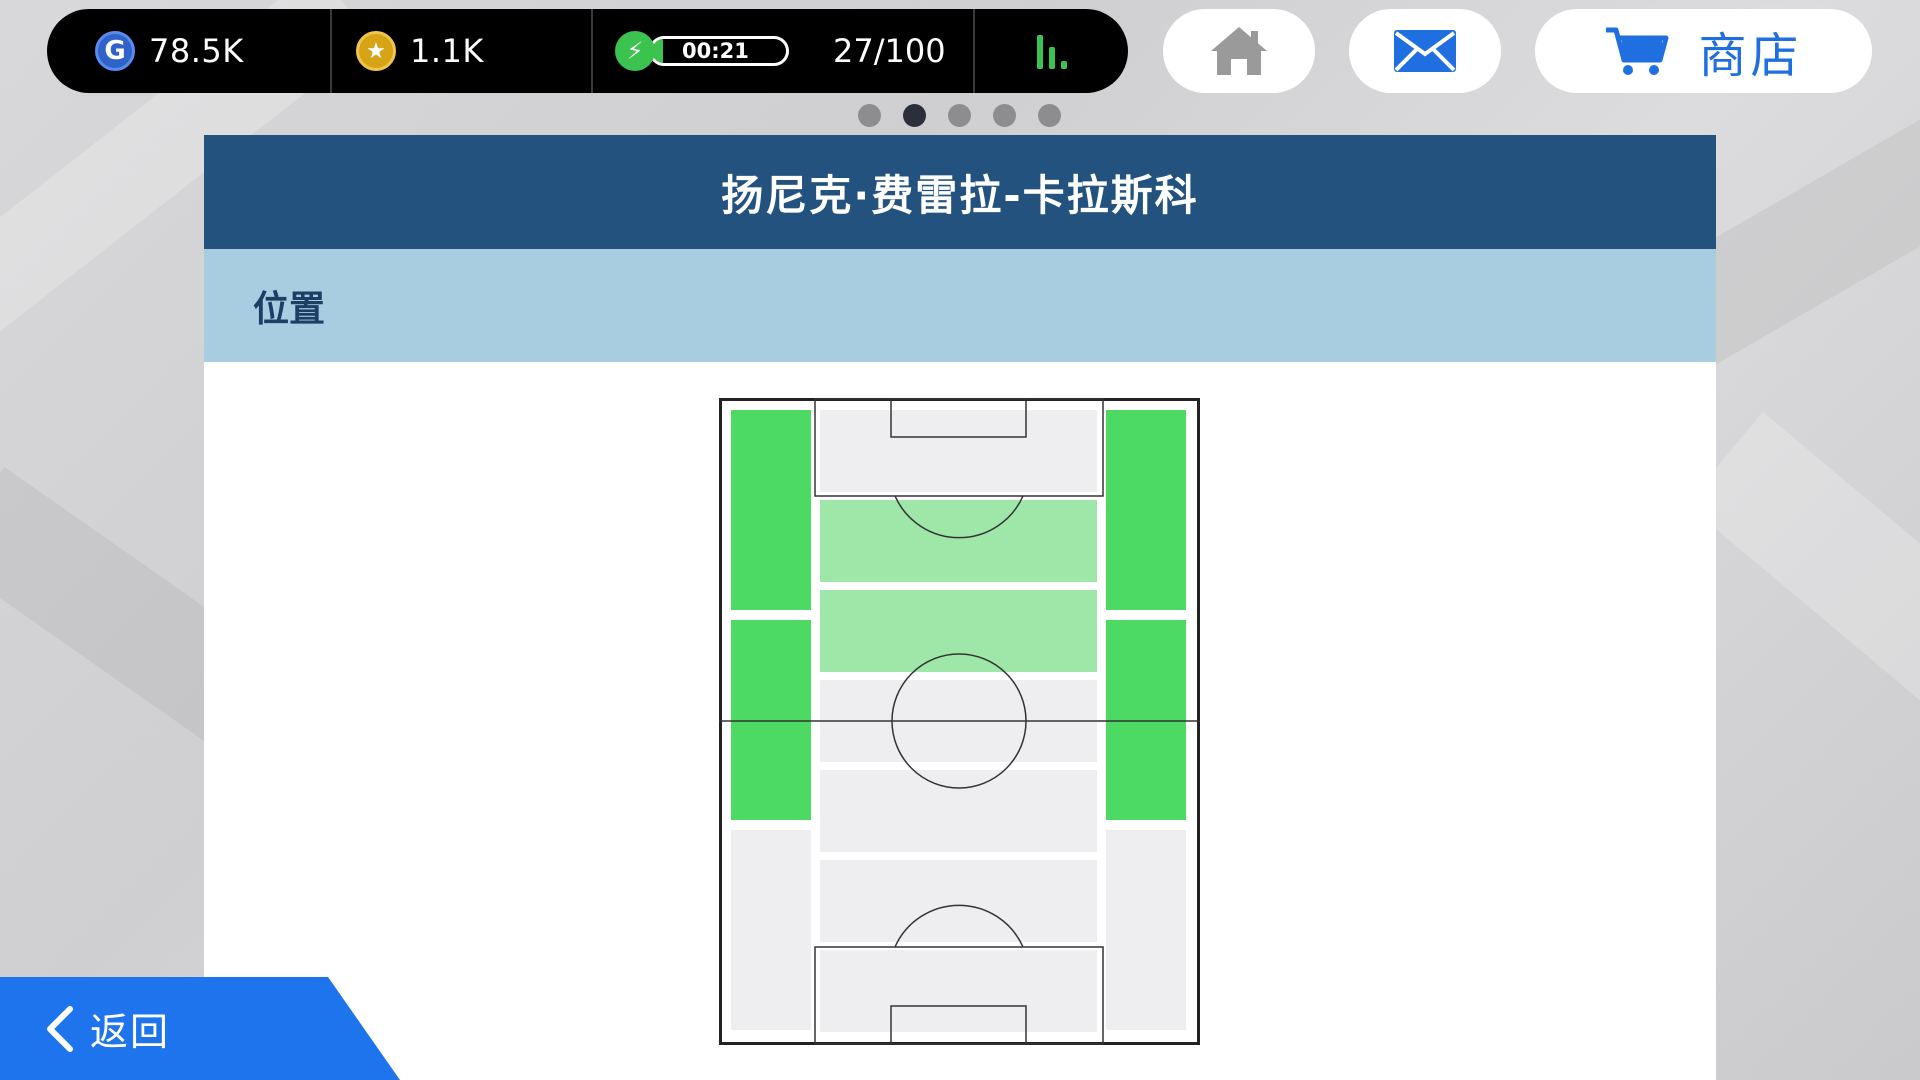 This screenshot has width=1920, height=1080. I want to click on energy-timer: 00:21, so click(715, 51).